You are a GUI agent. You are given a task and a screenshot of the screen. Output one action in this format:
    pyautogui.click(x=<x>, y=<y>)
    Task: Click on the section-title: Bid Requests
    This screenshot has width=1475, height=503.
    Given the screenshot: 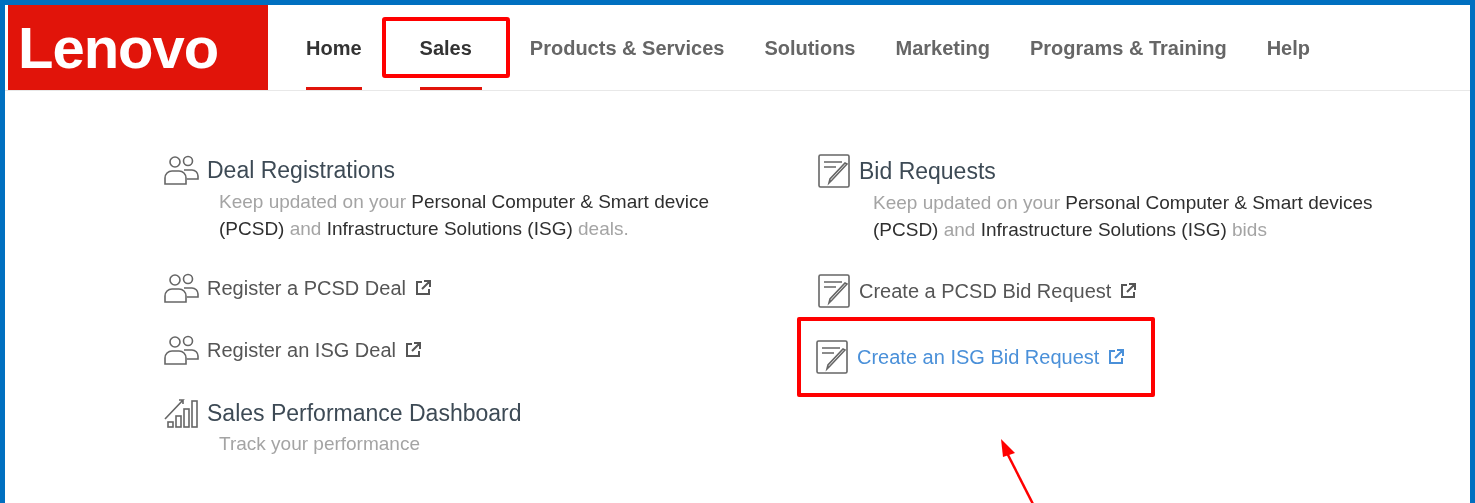 What is the action you would take?
    pyautogui.click(x=927, y=171)
    